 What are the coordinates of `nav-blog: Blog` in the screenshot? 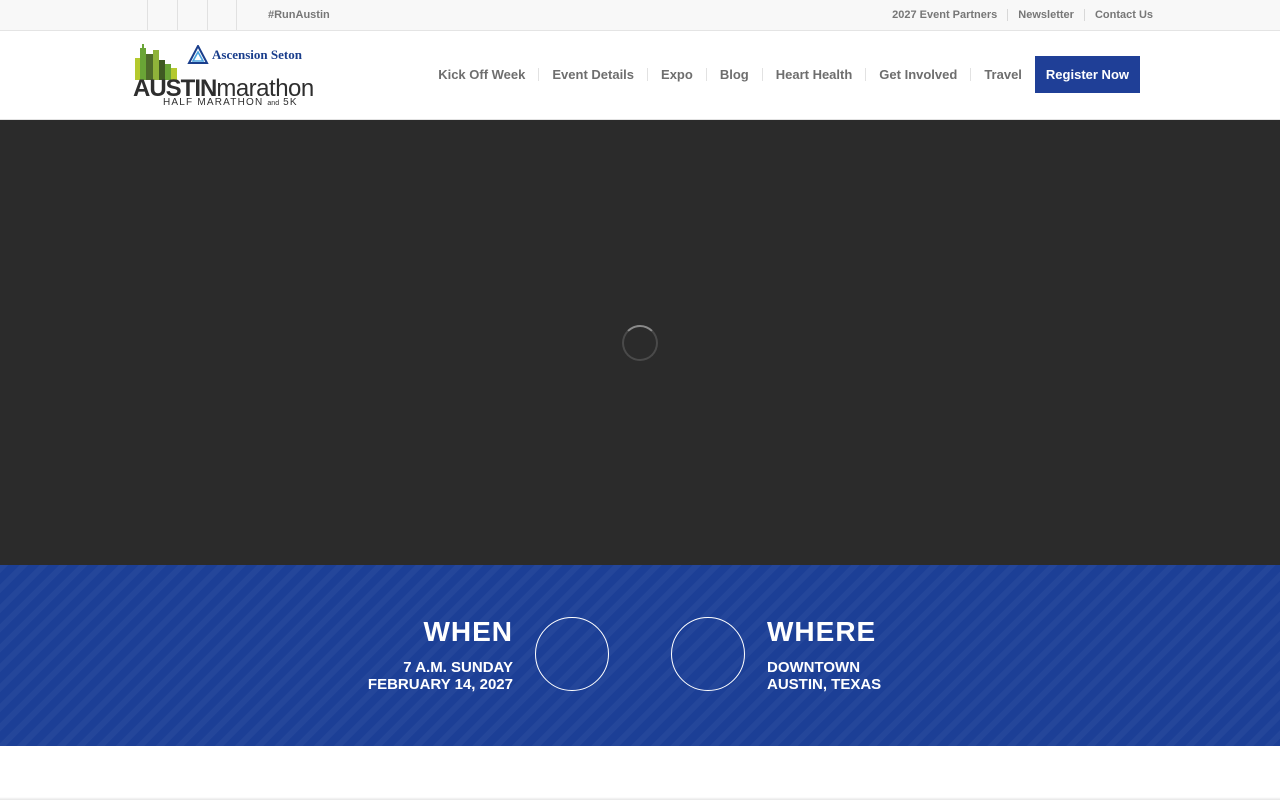 It's located at (733, 74).